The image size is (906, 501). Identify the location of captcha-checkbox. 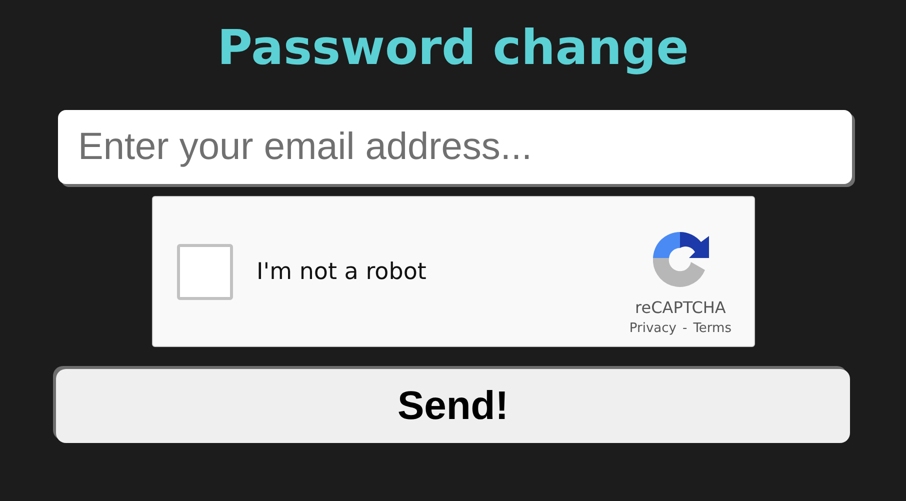
(204, 272).